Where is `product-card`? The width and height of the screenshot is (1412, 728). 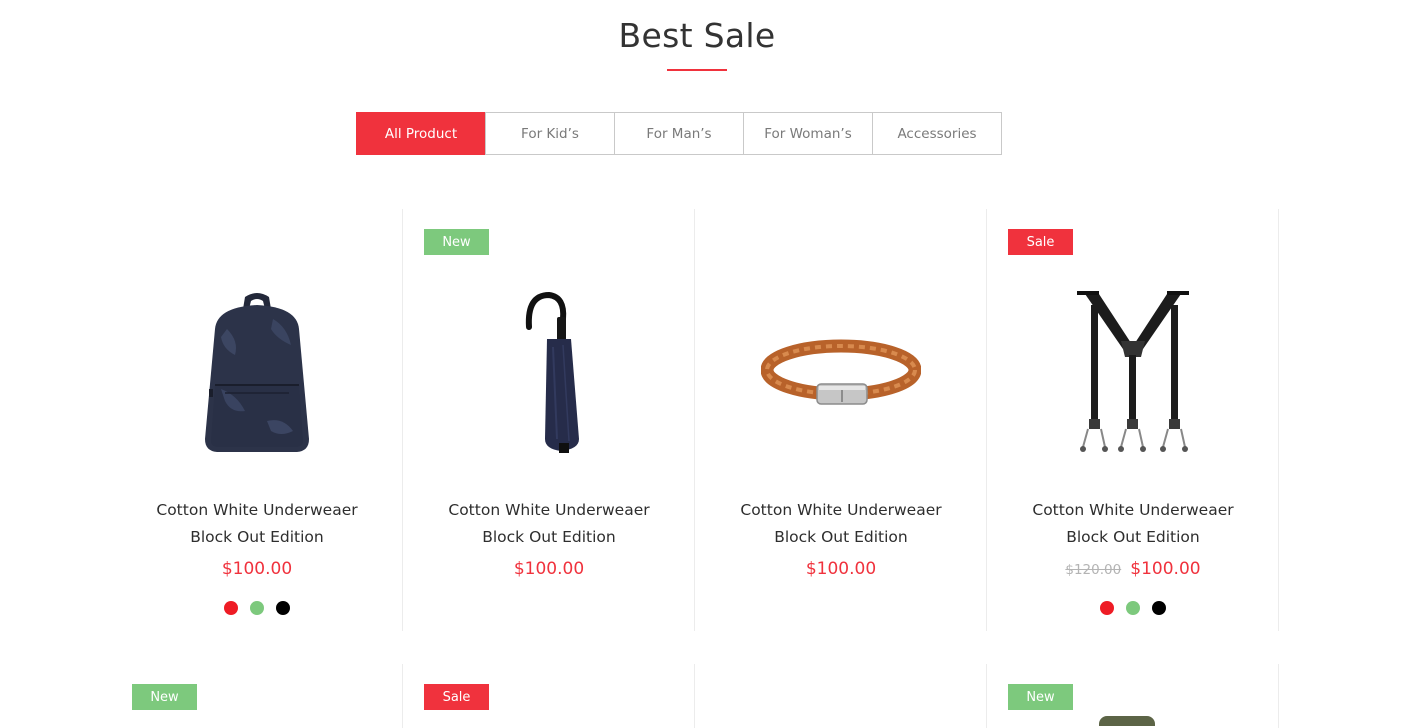 product-card is located at coordinates (841, 696).